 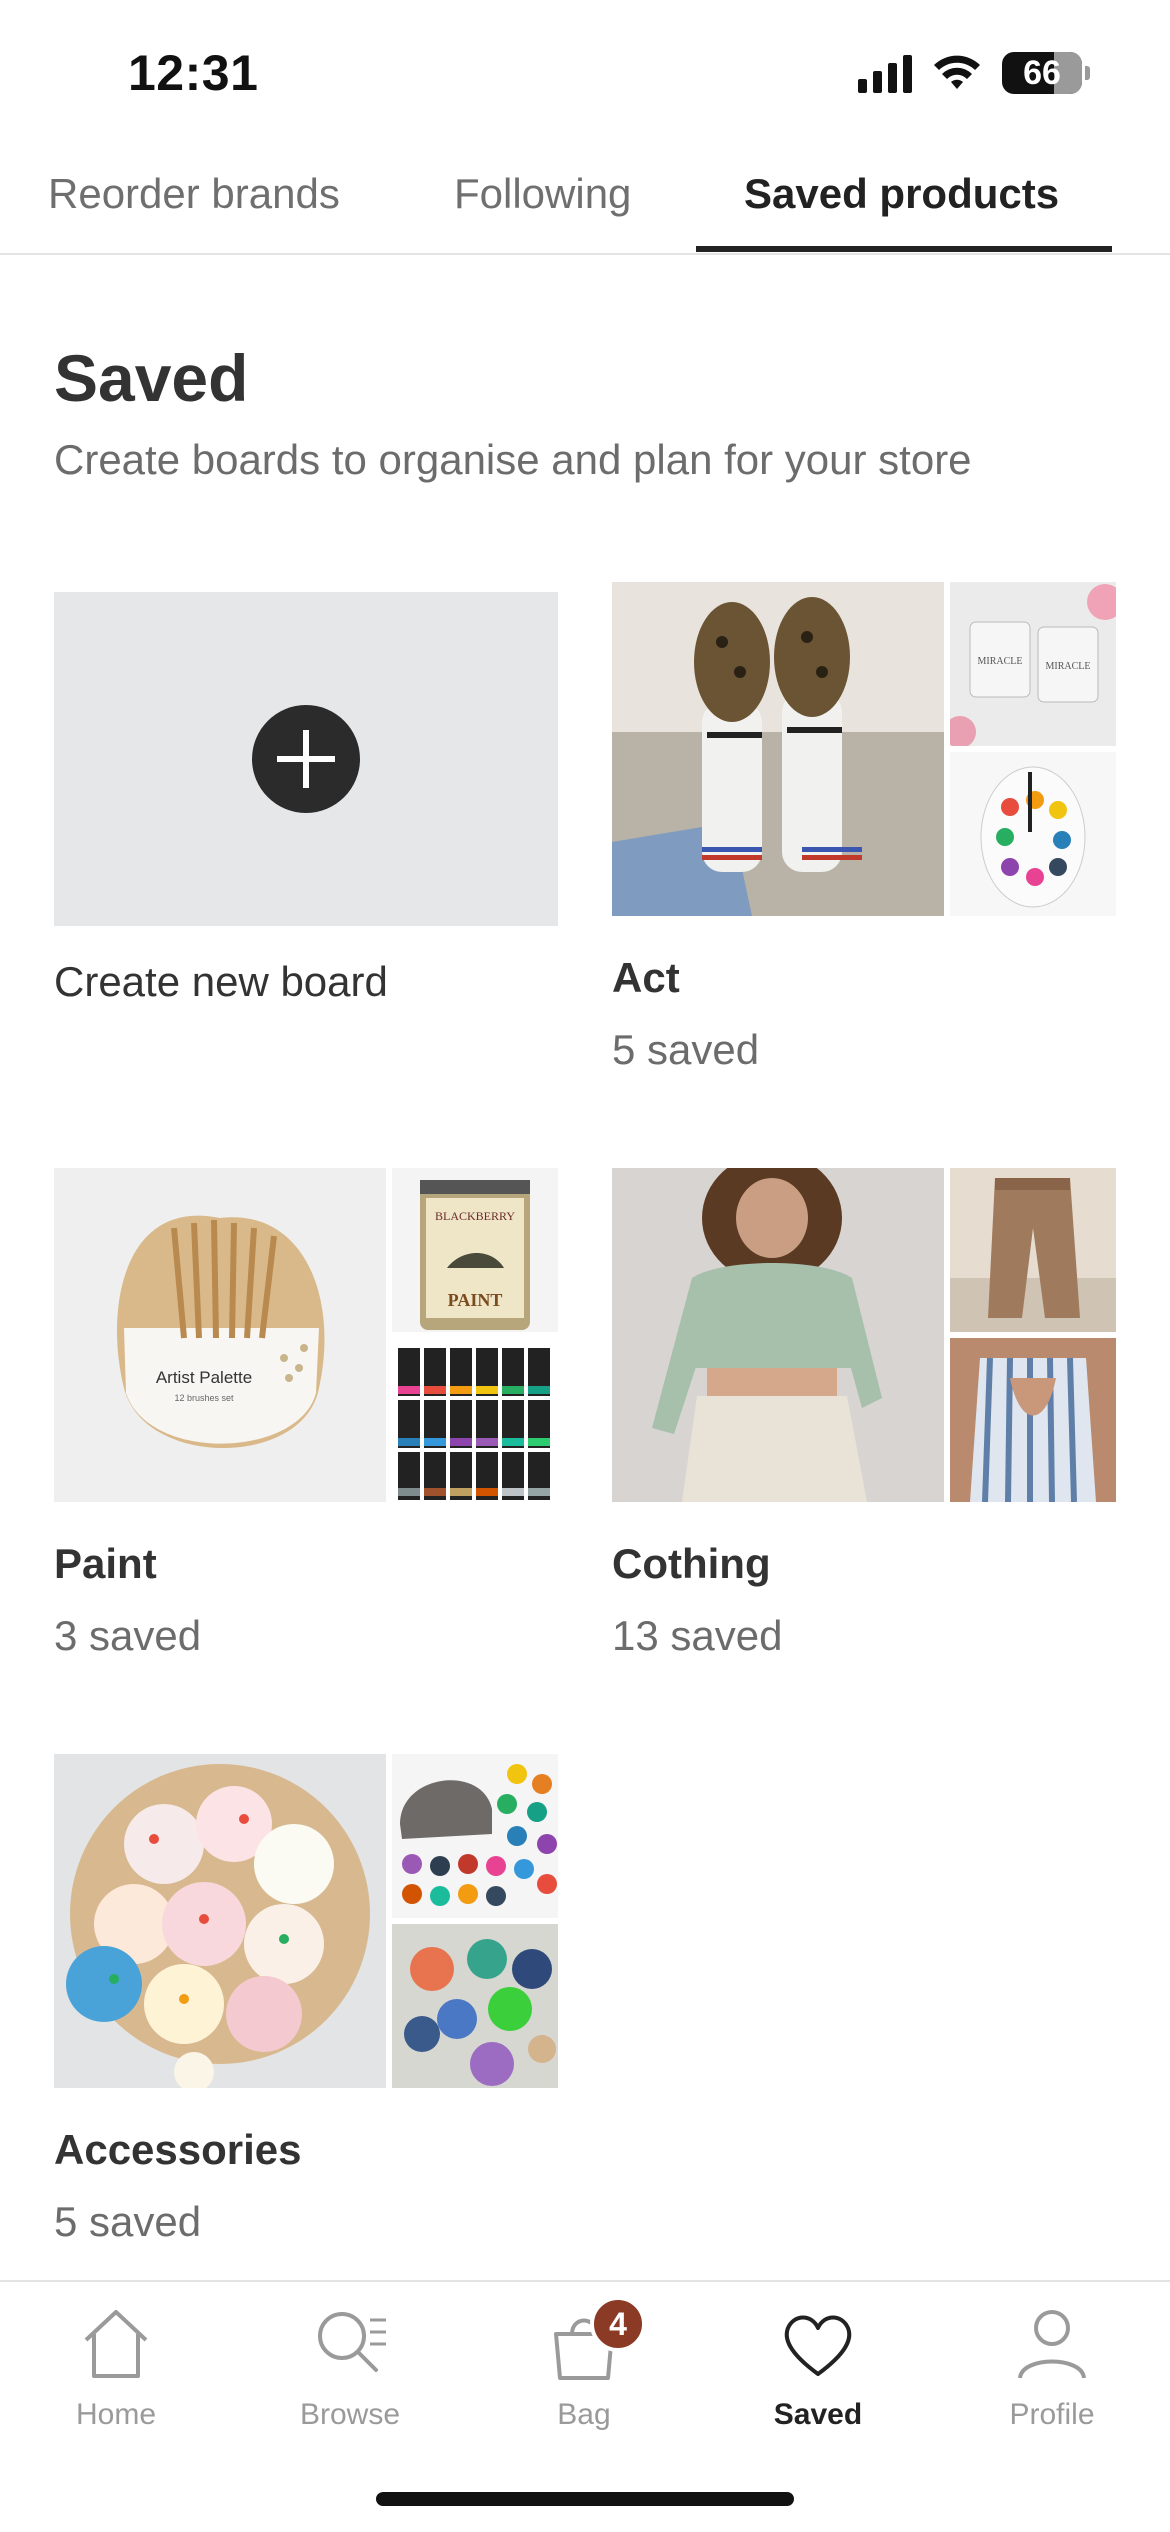 I want to click on product-image-flower-clips, so click(x=475, y=2006).